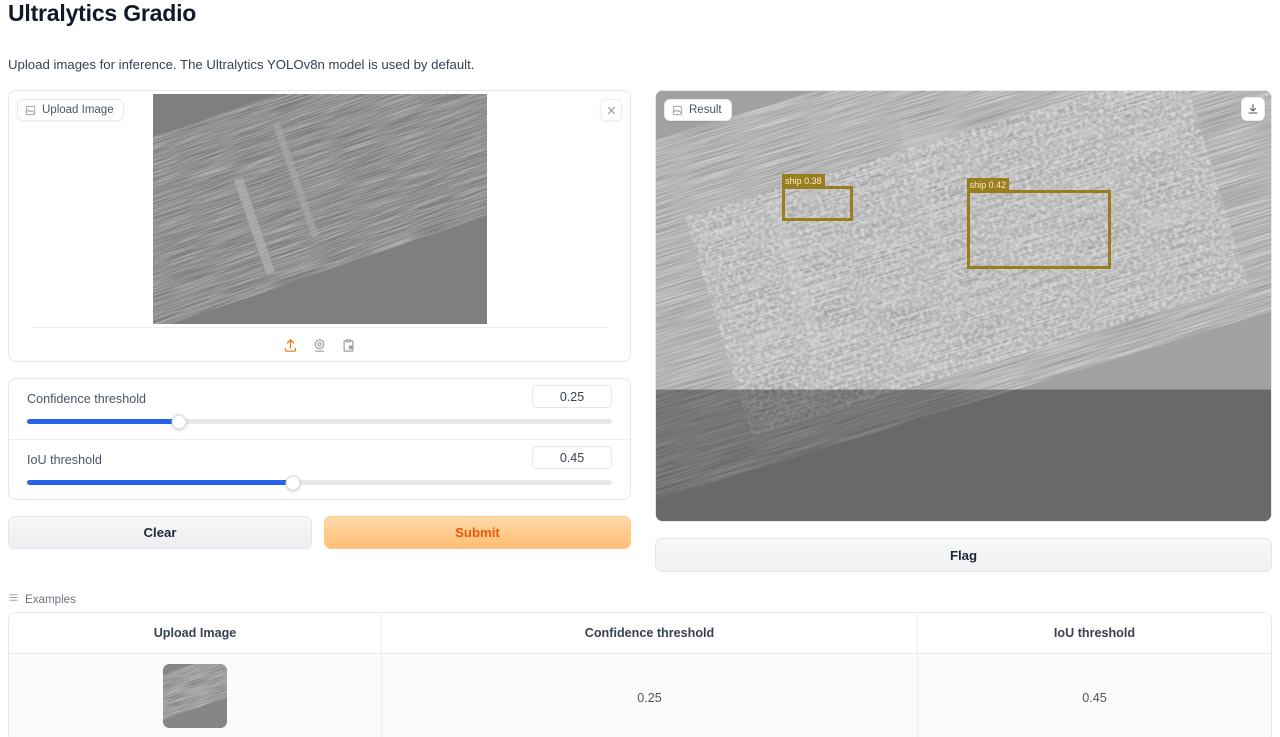 This screenshot has width=1280, height=737. What do you see at coordinates (1253, 109) in the screenshot?
I see `download-icon` at bounding box center [1253, 109].